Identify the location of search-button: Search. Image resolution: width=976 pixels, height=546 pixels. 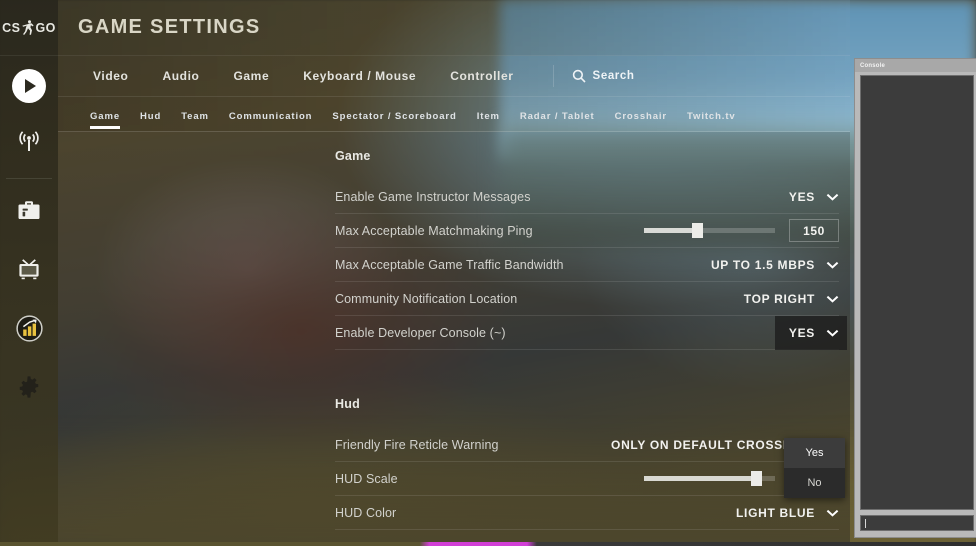
(593, 76).